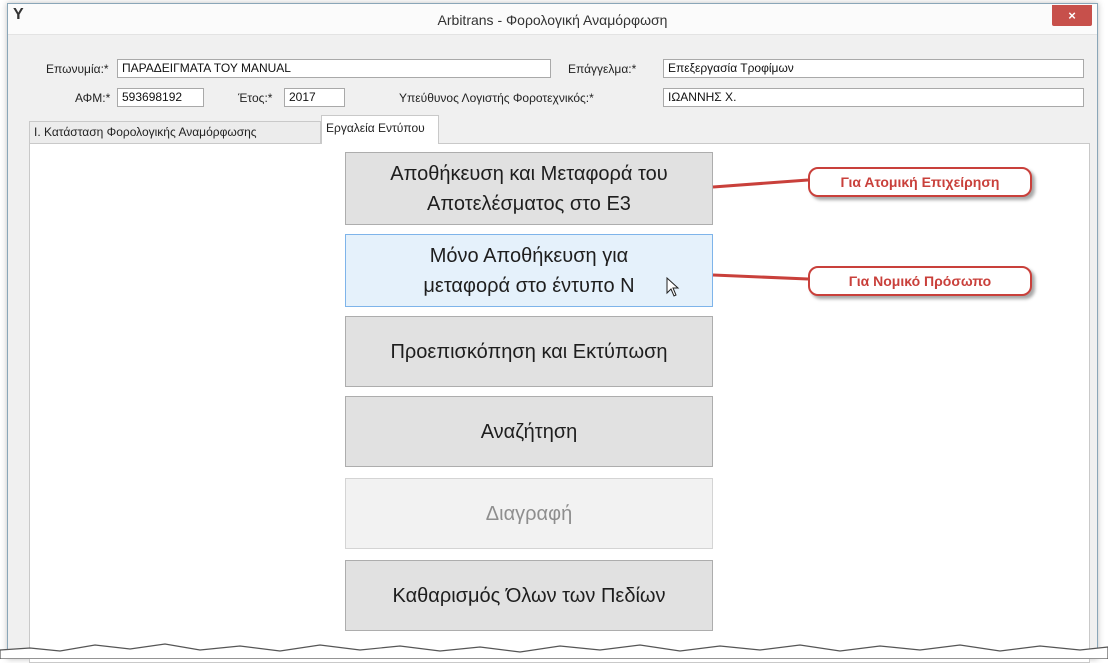 This screenshot has height=663, width=1108. I want to click on callout-individual-label: Για Ατομική Επιχείρηση, so click(920, 182).